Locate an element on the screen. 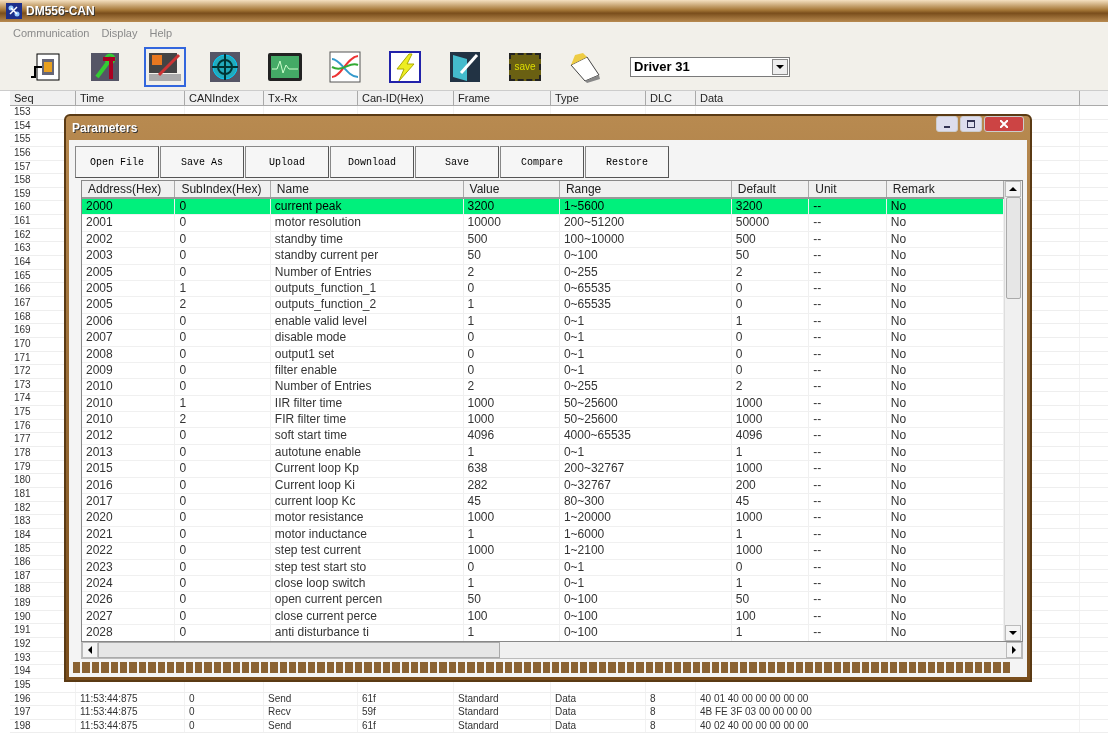  table-row: 2015 0 Current loop Kp 638 200~32767 1000 -- No is located at coordinates (543, 469).